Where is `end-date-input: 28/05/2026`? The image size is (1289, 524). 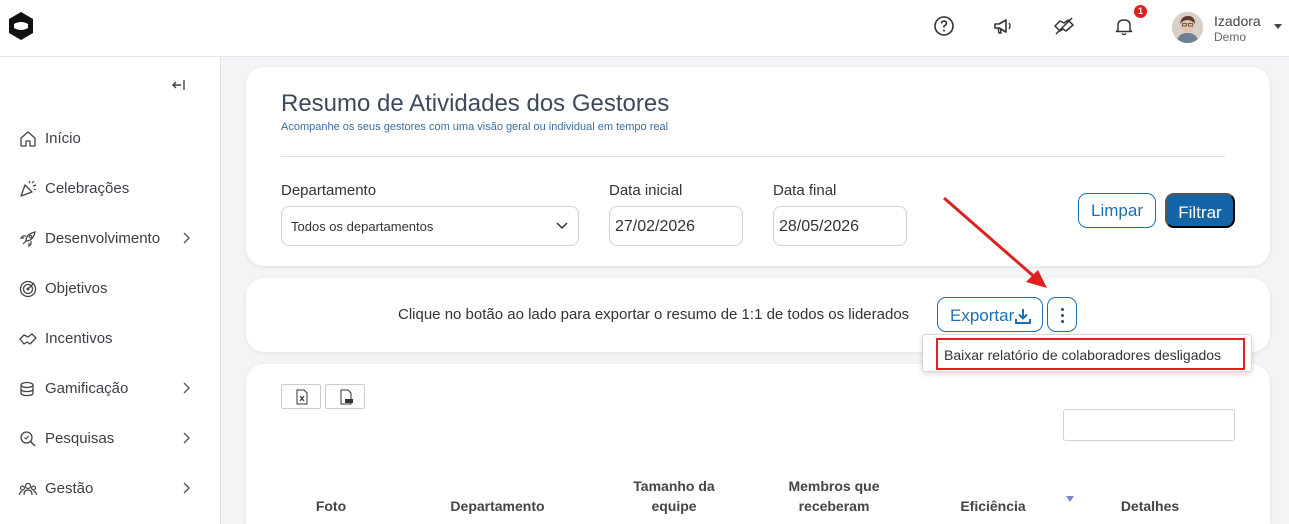 end-date-input: 28/05/2026 is located at coordinates (840, 226).